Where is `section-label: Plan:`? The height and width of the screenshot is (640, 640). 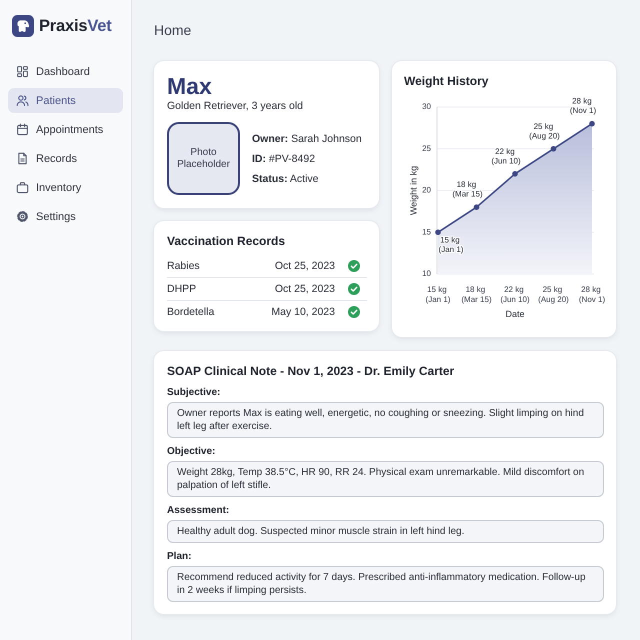
section-label: Plan: is located at coordinates (179, 556).